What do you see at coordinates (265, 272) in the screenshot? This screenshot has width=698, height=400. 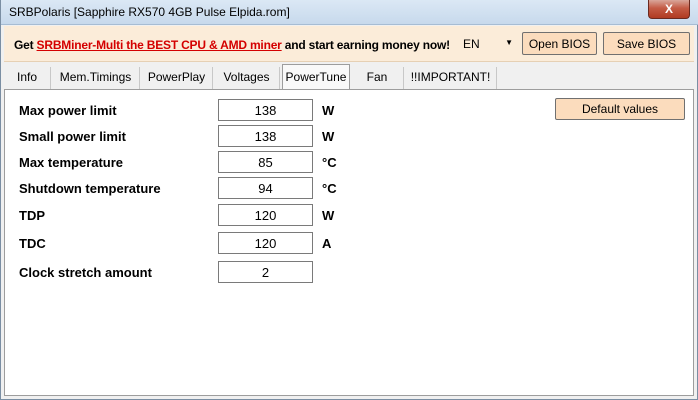 I see `clock-stretch-field` at bounding box center [265, 272].